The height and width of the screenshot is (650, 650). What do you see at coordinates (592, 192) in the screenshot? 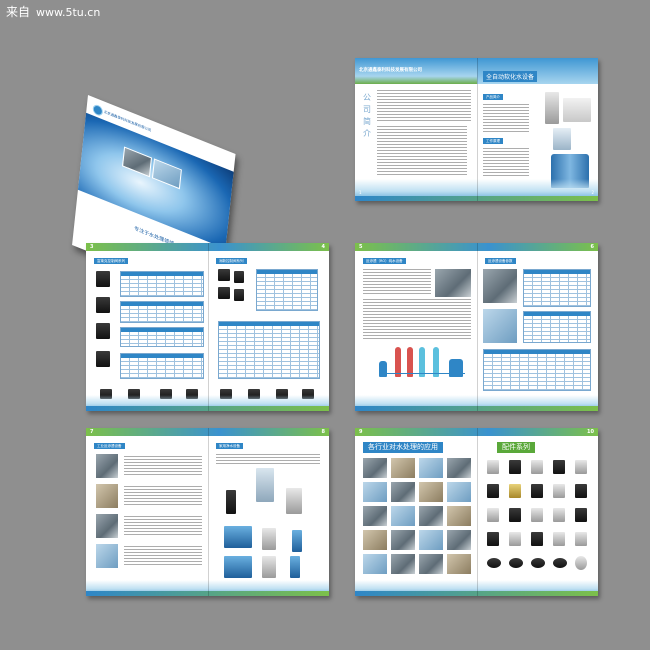
I see `spread1-page-right: 2` at bounding box center [592, 192].